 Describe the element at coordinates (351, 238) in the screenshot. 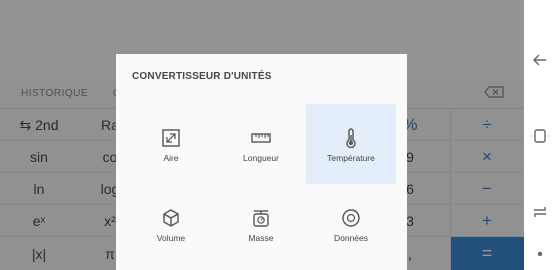

I see `unit-label: Données` at that location.